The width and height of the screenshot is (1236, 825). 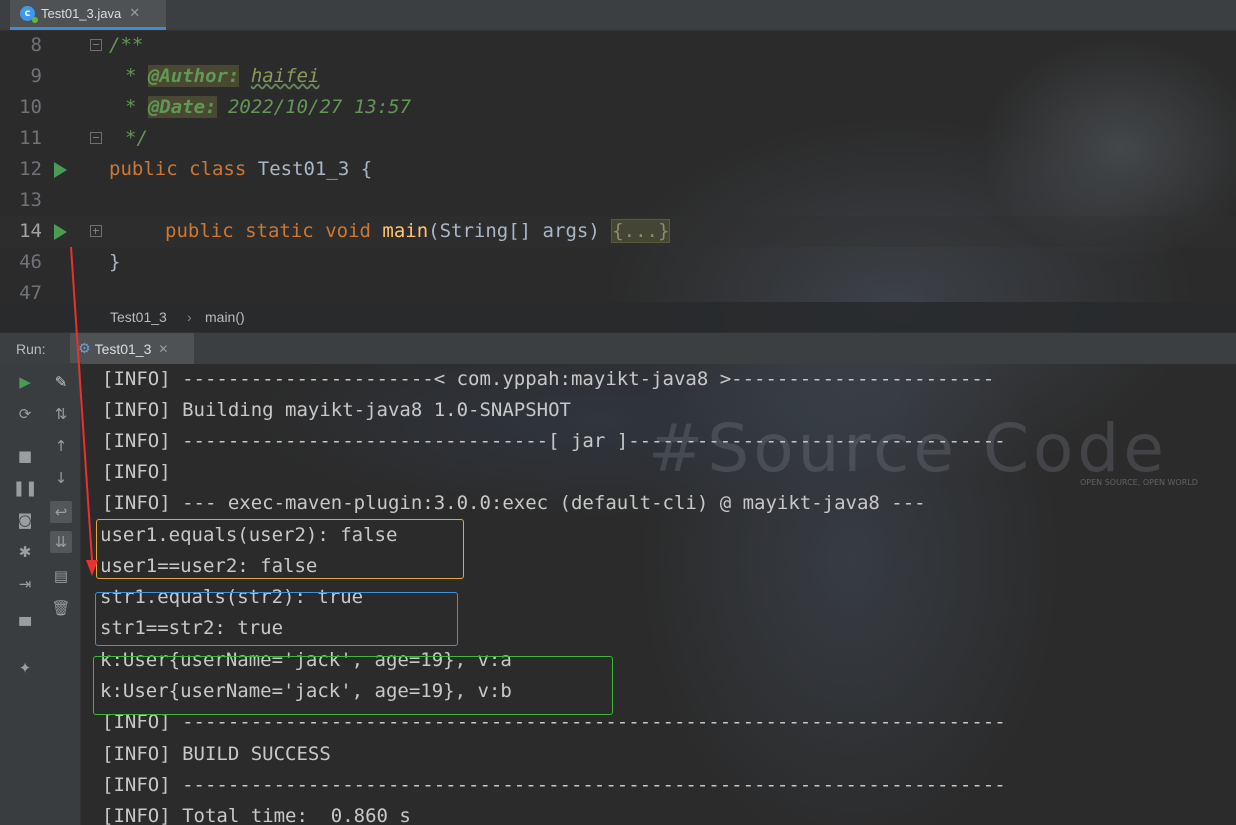 What do you see at coordinates (193, 76) in the screenshot?
I see `javadoc-tag: @Author:` at bounding box center [193, 76].